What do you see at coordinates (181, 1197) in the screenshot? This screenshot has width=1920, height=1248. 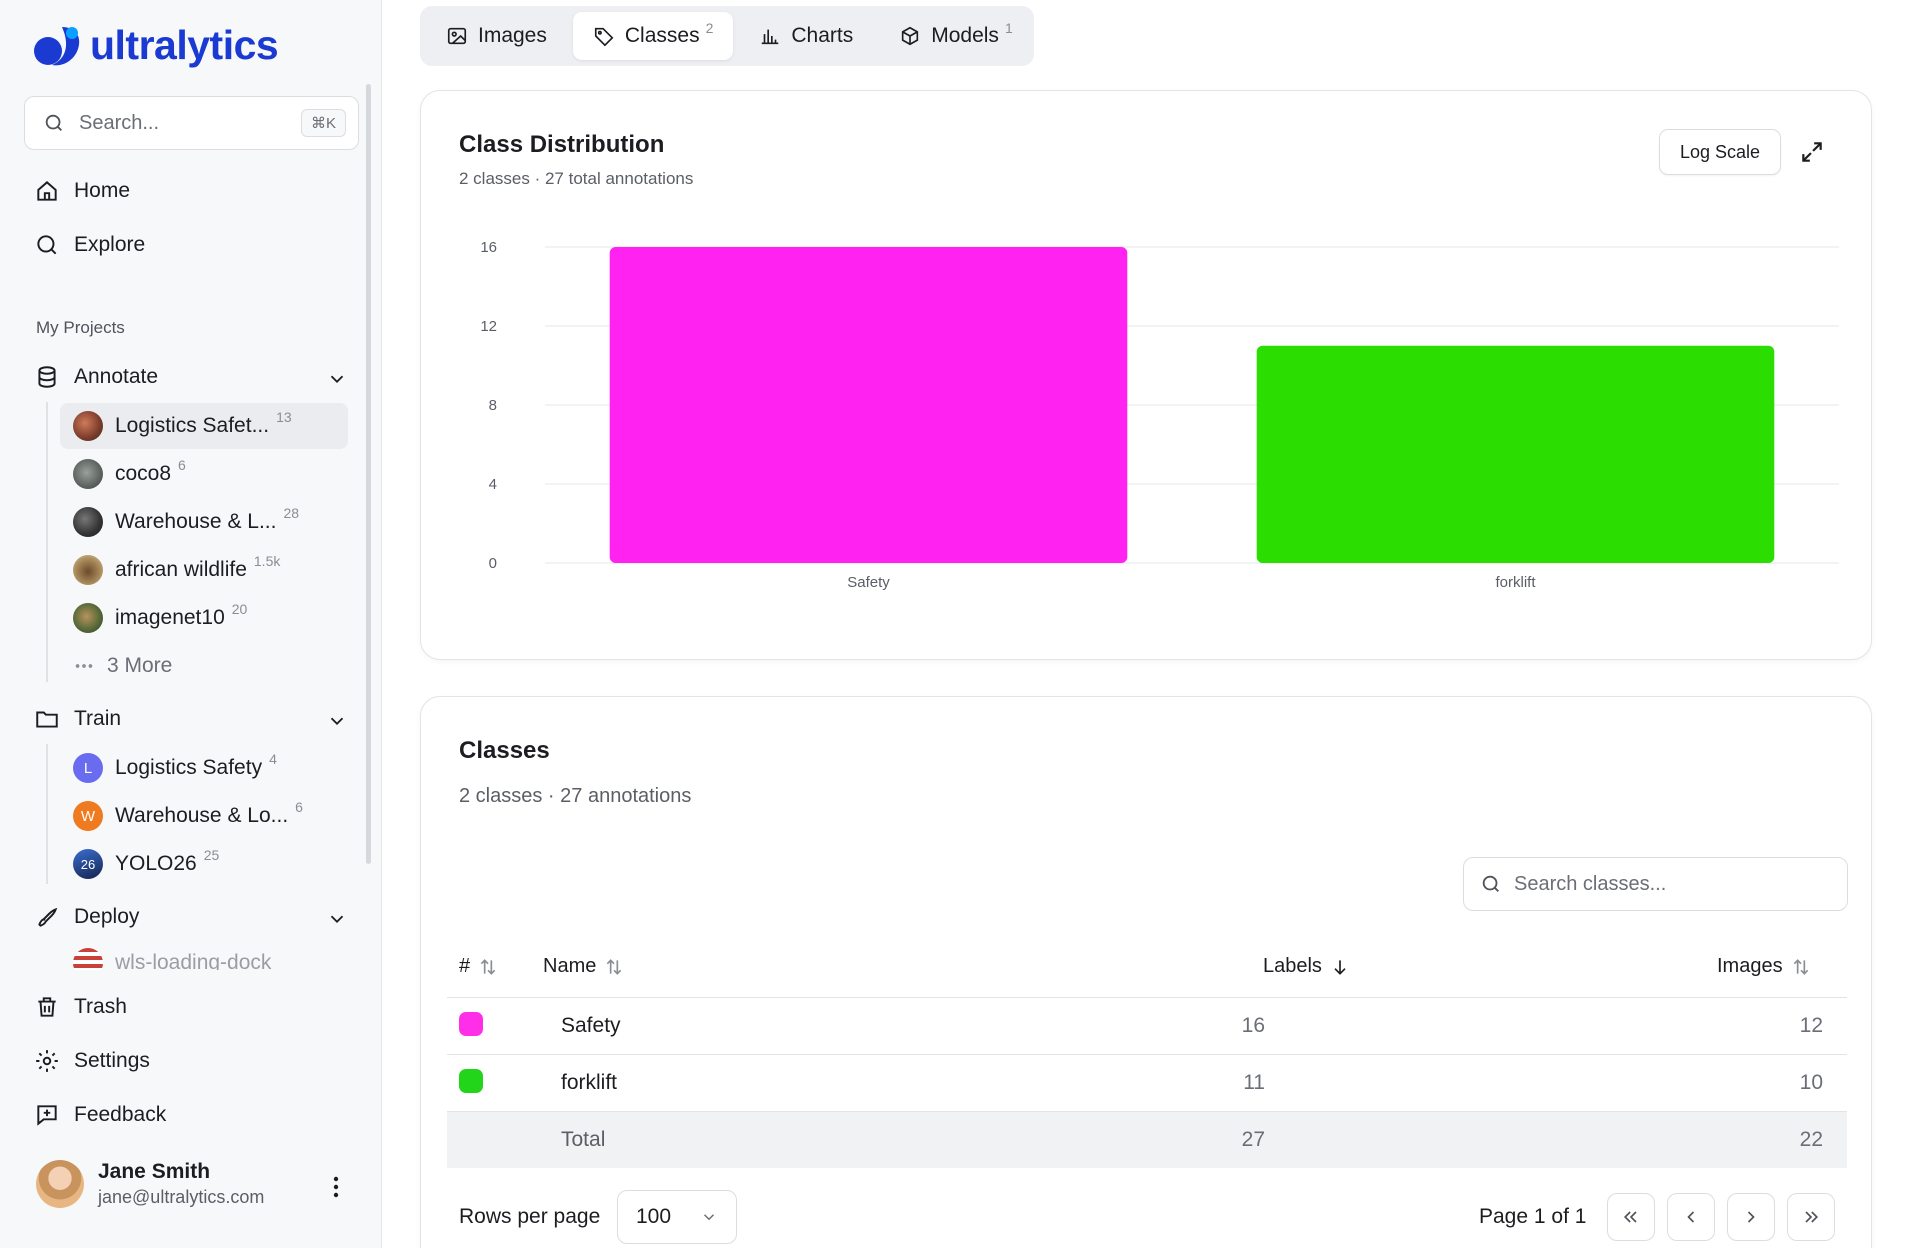 I see `user-email: jane@ultralytics.com` at bounding box center [181, 1197].